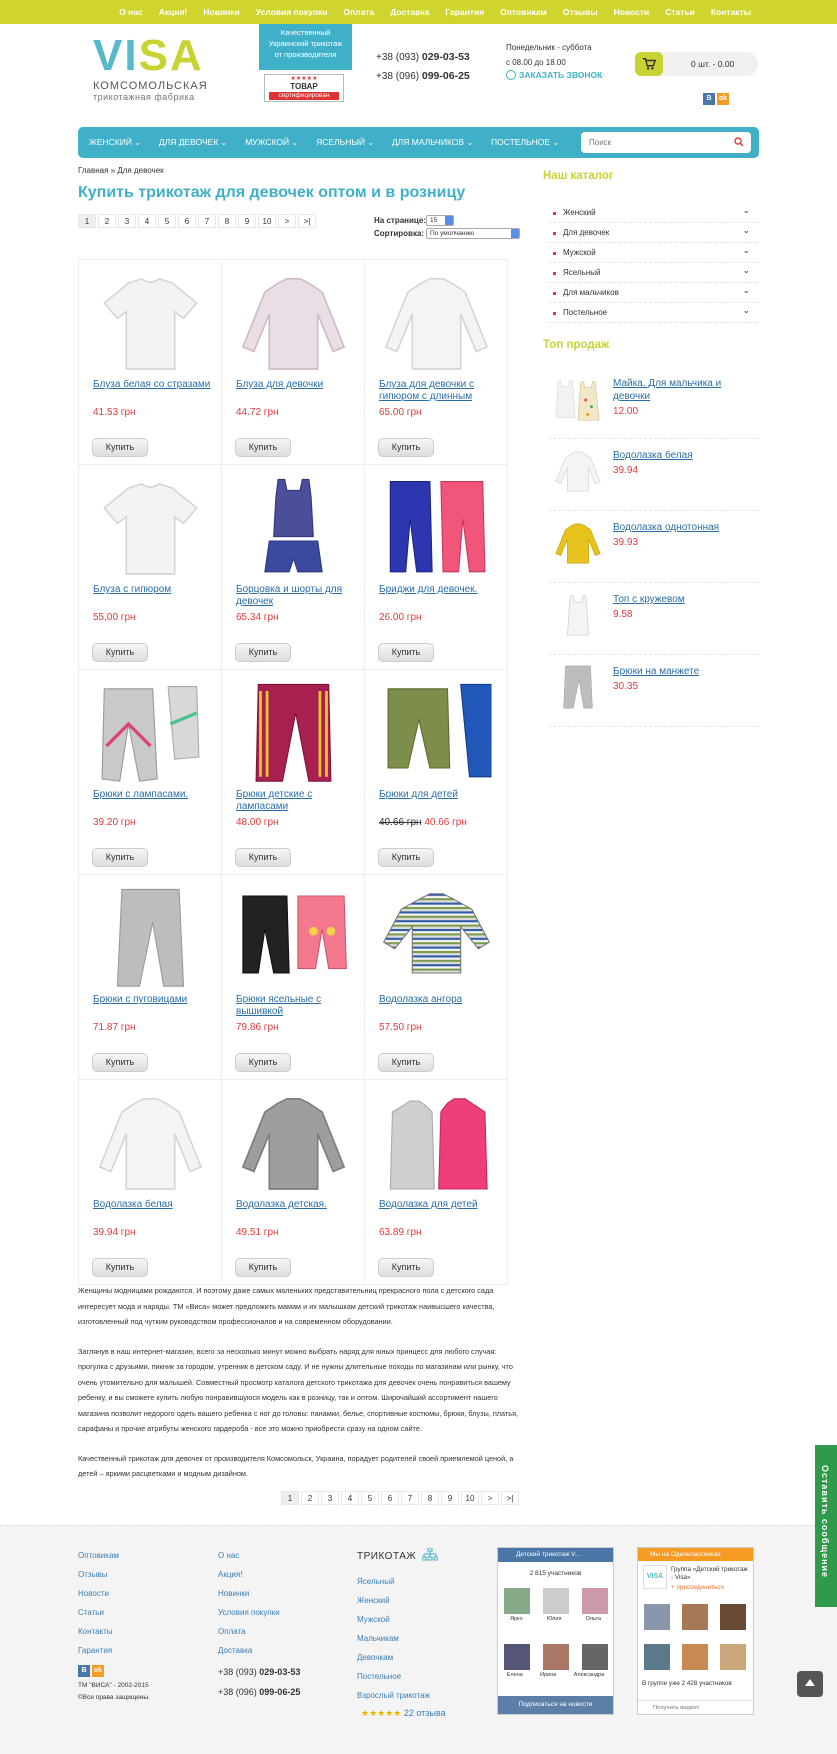  Describe the element at coordinates (473, 233) in the screenshot. I see `sort-select: По умолчанию` at that location.